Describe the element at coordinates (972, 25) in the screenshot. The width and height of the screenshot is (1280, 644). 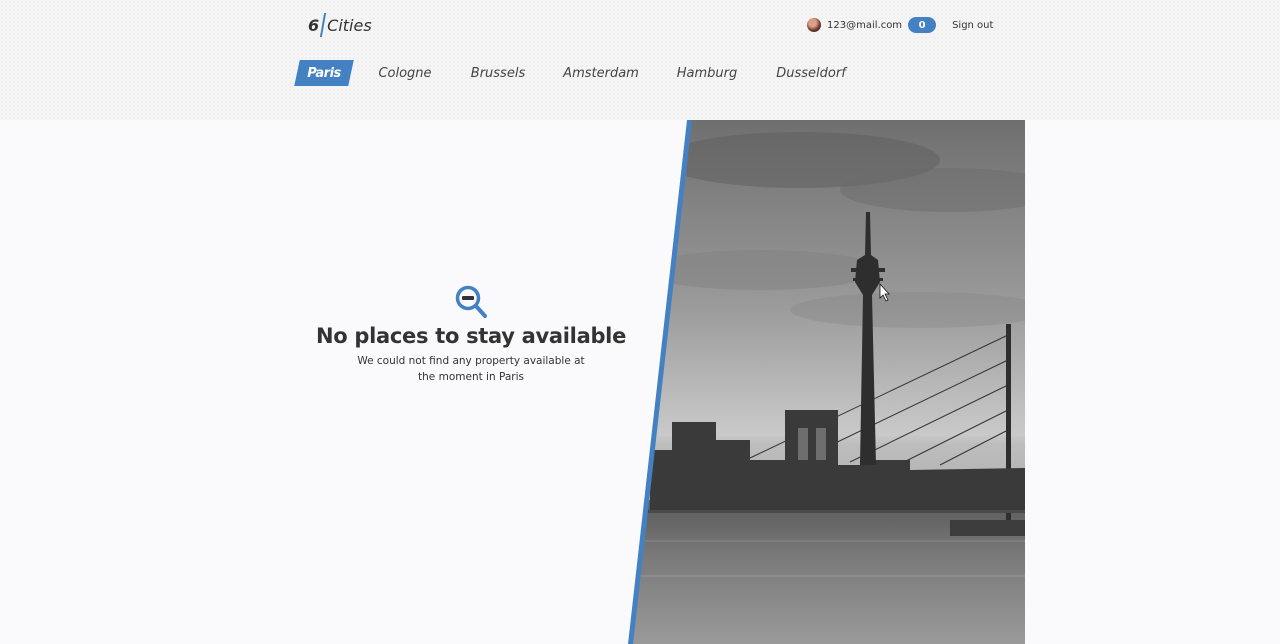
I see `sign-out-link: Sign out` at that location.